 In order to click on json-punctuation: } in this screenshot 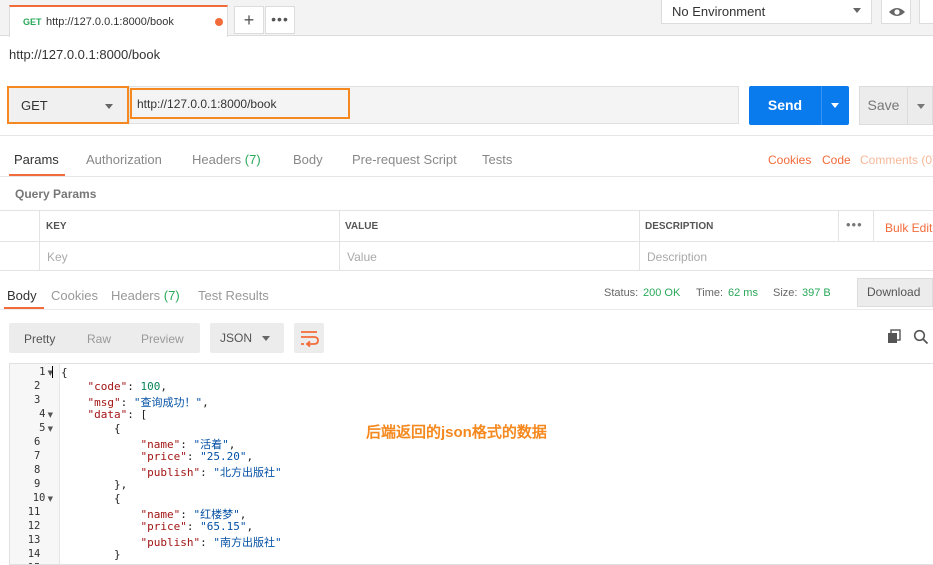, I will do `click(117, 554)`.